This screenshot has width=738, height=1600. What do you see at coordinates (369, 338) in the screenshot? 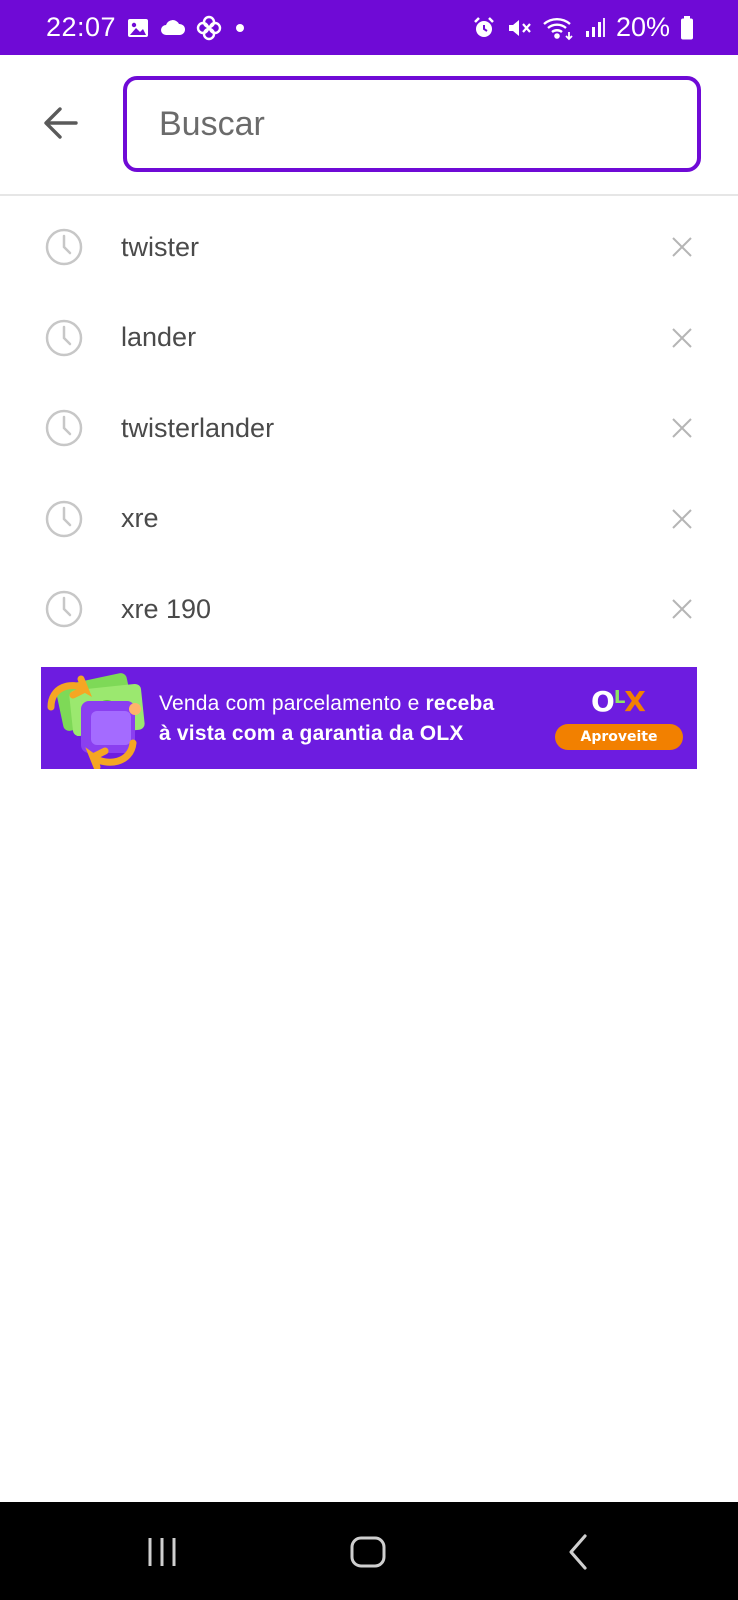
I see `history-item-lander: lander` at bounding box center [369, 338].